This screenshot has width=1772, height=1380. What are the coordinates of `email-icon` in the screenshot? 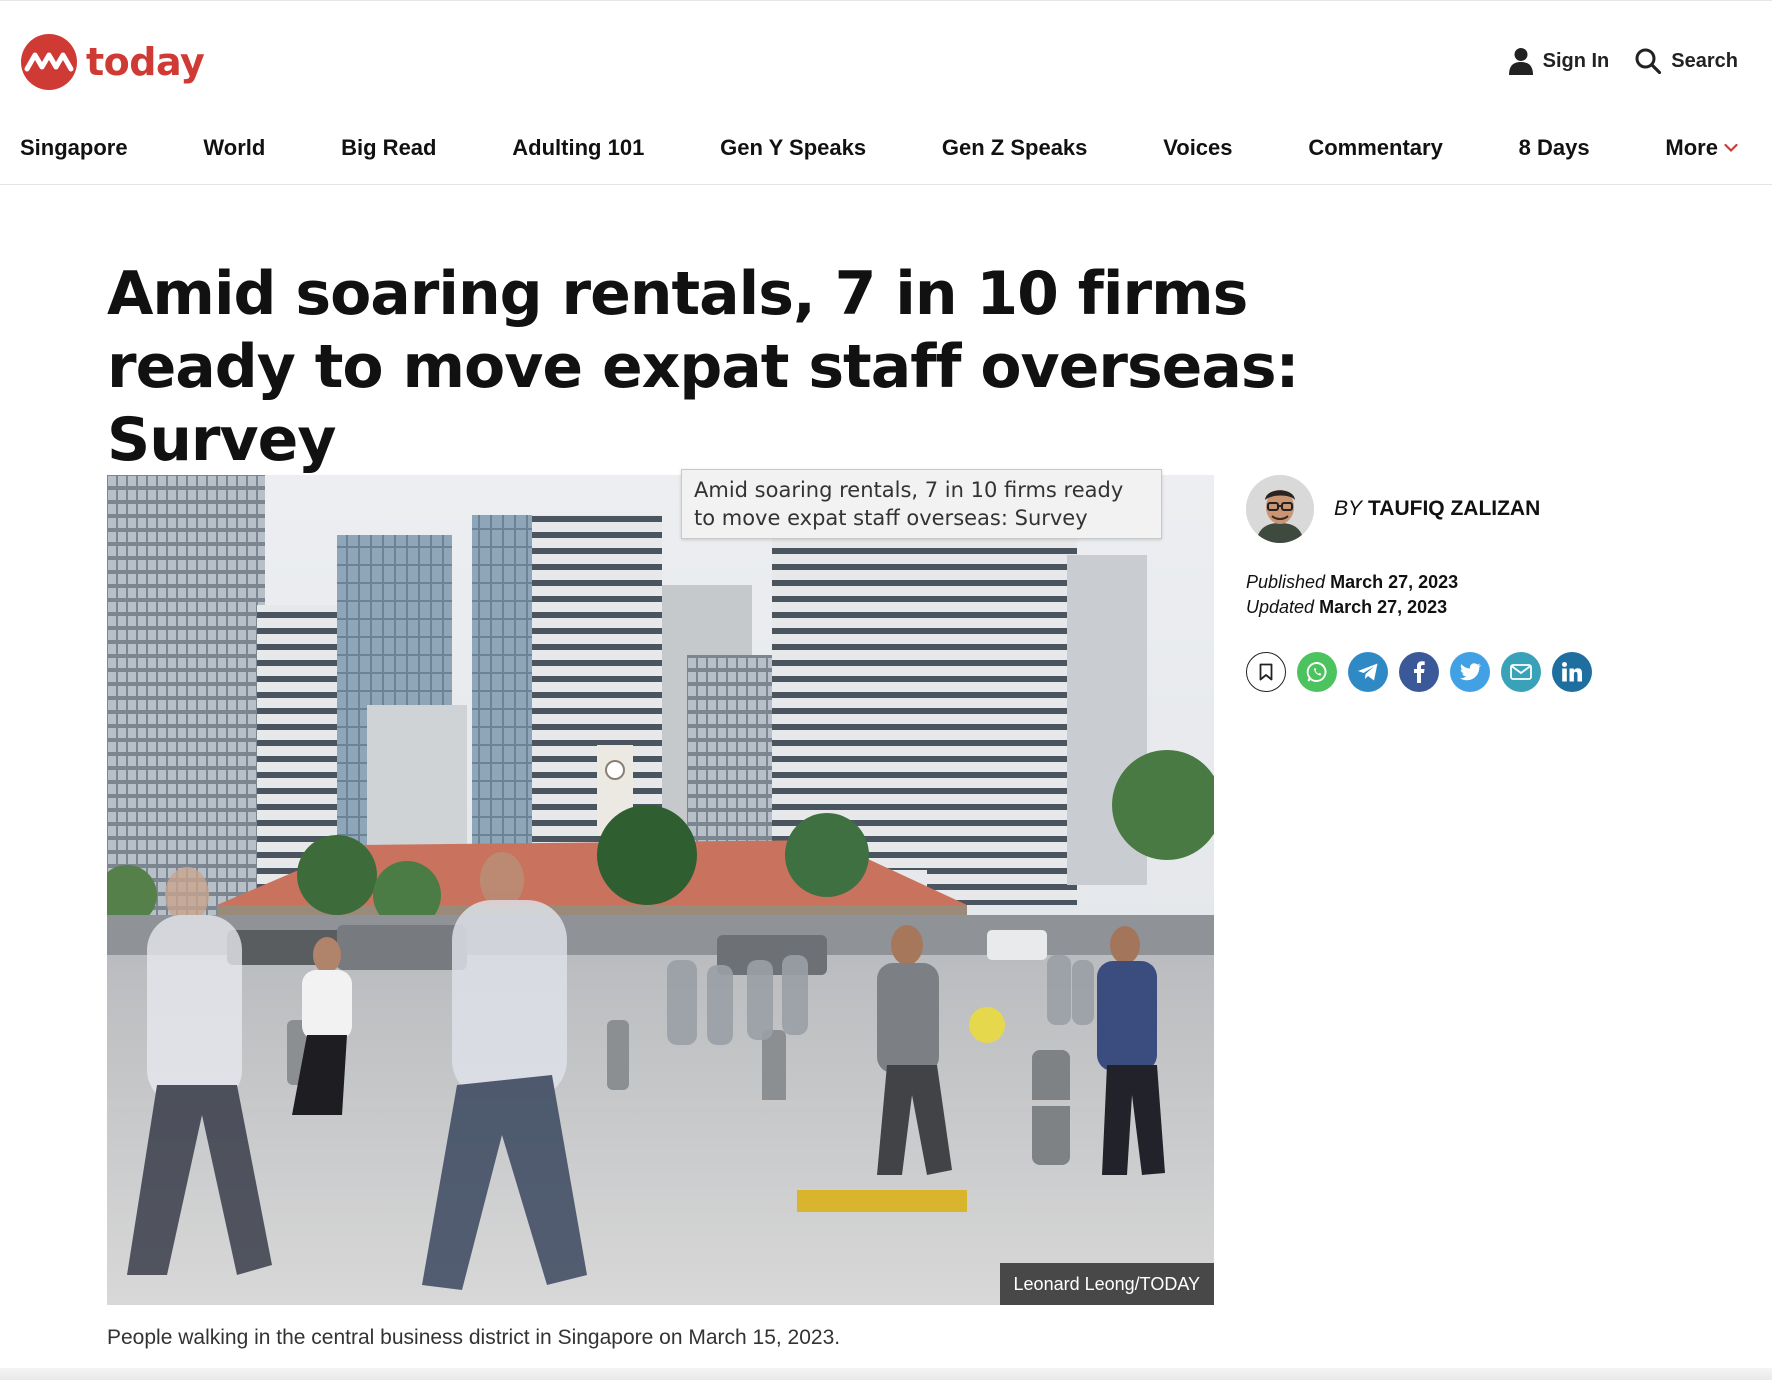 It's located at (1521, 672).